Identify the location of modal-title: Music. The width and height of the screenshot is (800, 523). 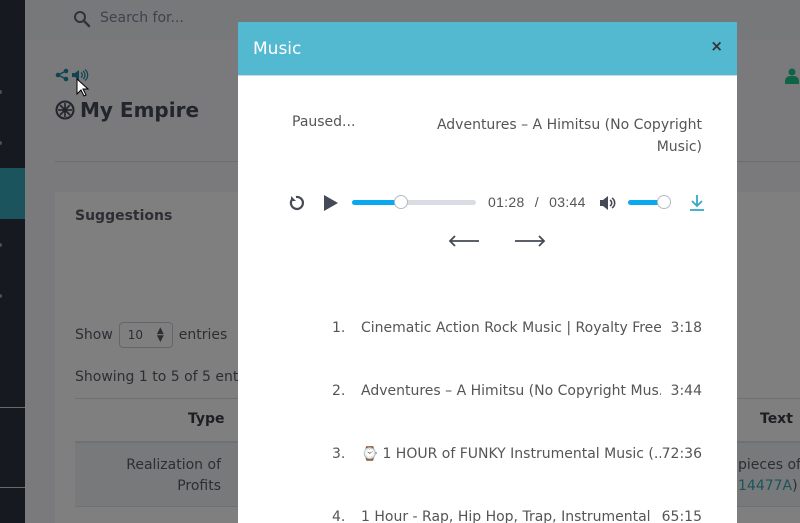
(277, 48).